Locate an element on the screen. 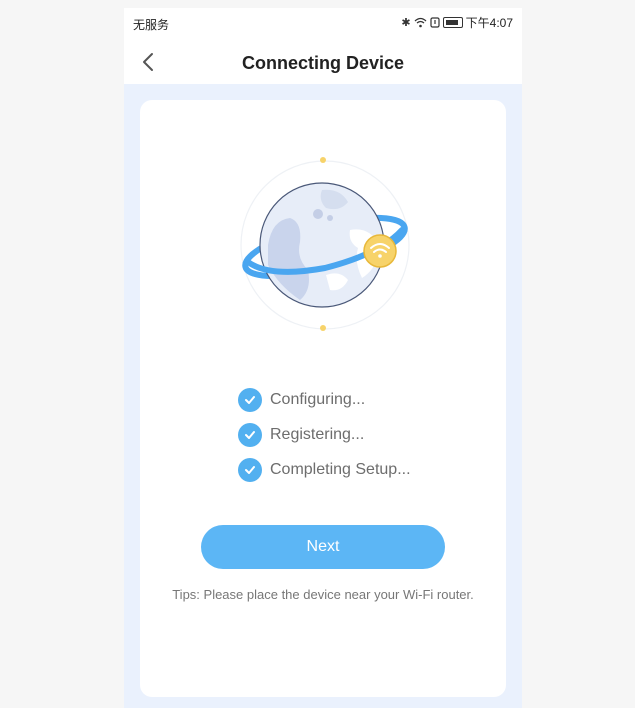  bluetooth-icon: ✱ is located at coordinates (406, 23).